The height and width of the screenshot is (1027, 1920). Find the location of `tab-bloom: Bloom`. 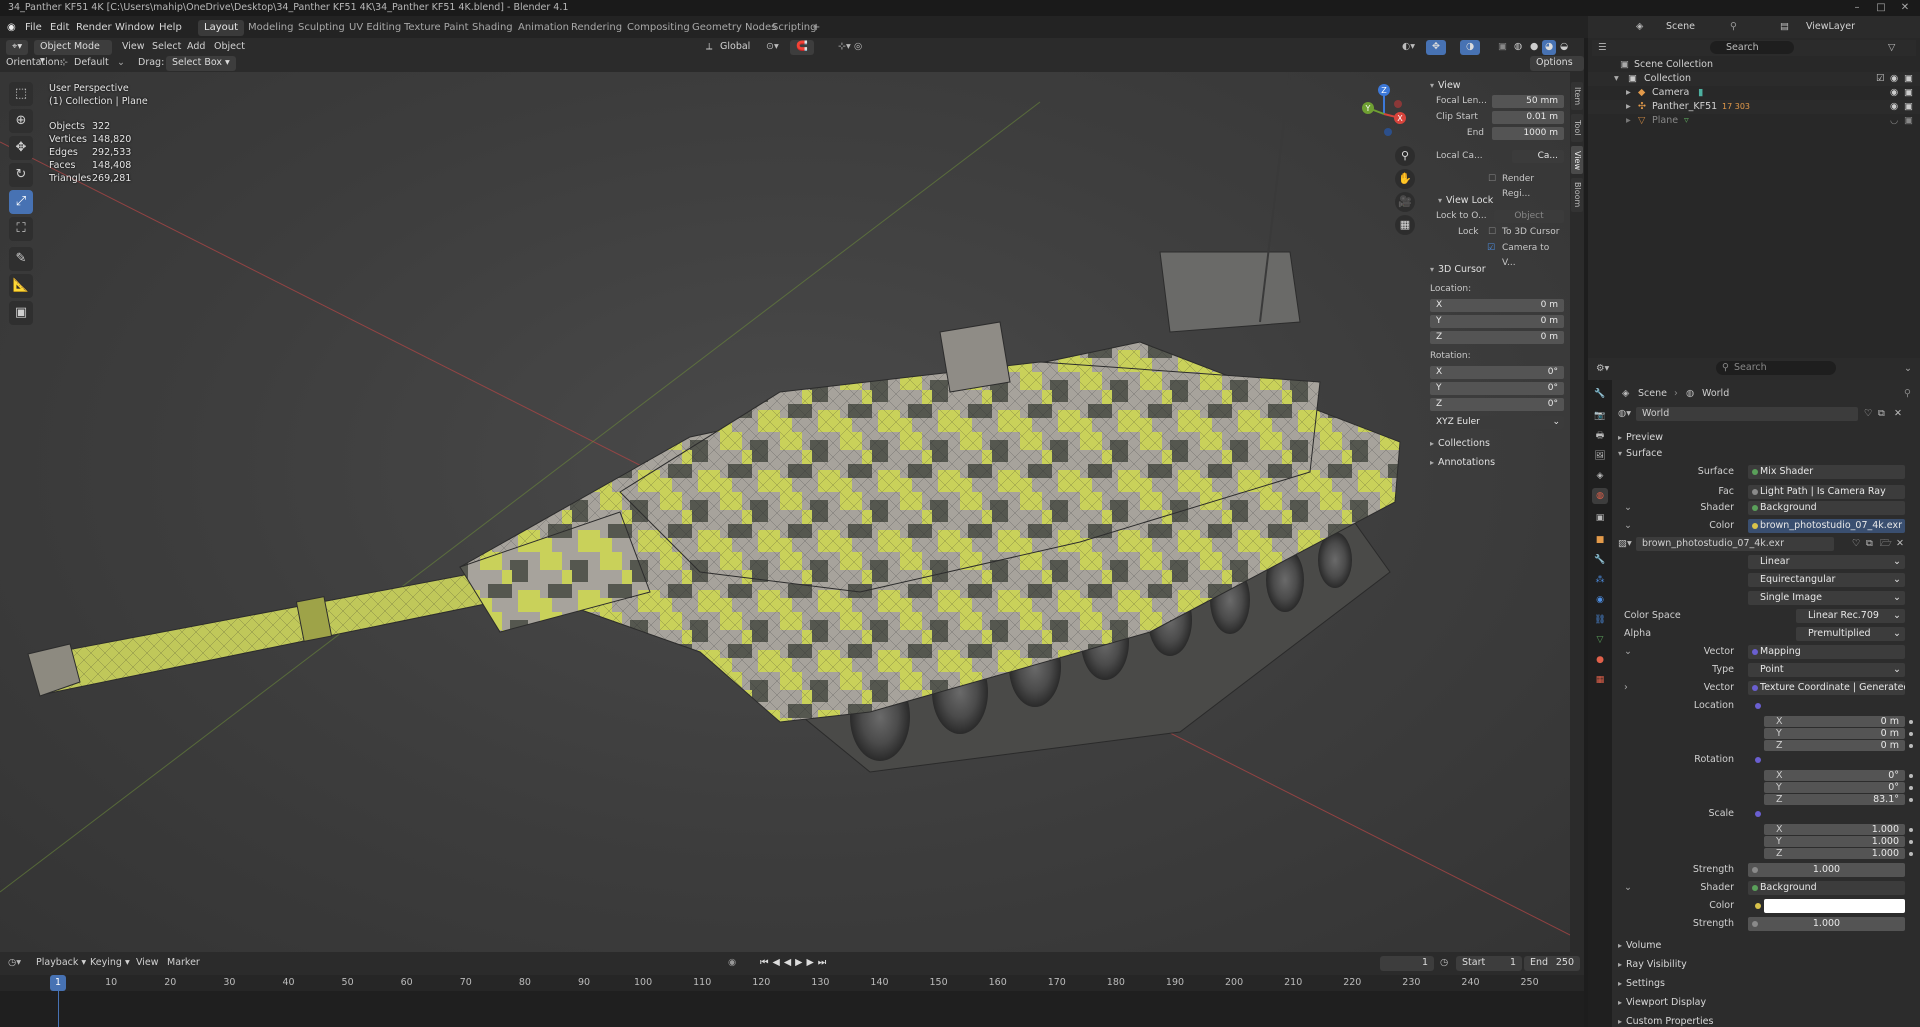

tab-bloom: Bloom is located at coordinates (1577, 195).